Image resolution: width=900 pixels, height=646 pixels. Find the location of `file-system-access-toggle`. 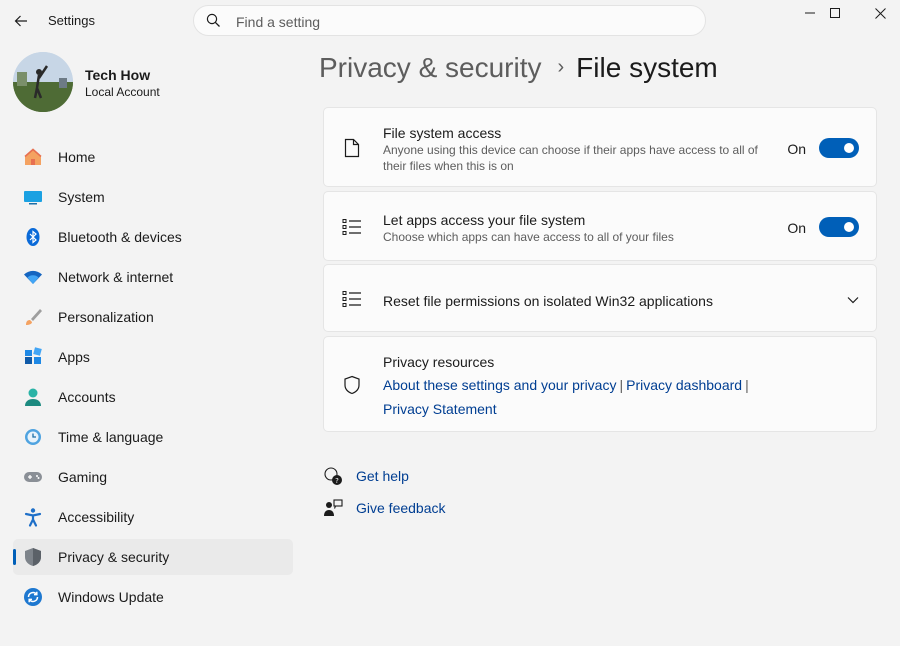

file-system-access-toggle is located at coordinates (839, 148).